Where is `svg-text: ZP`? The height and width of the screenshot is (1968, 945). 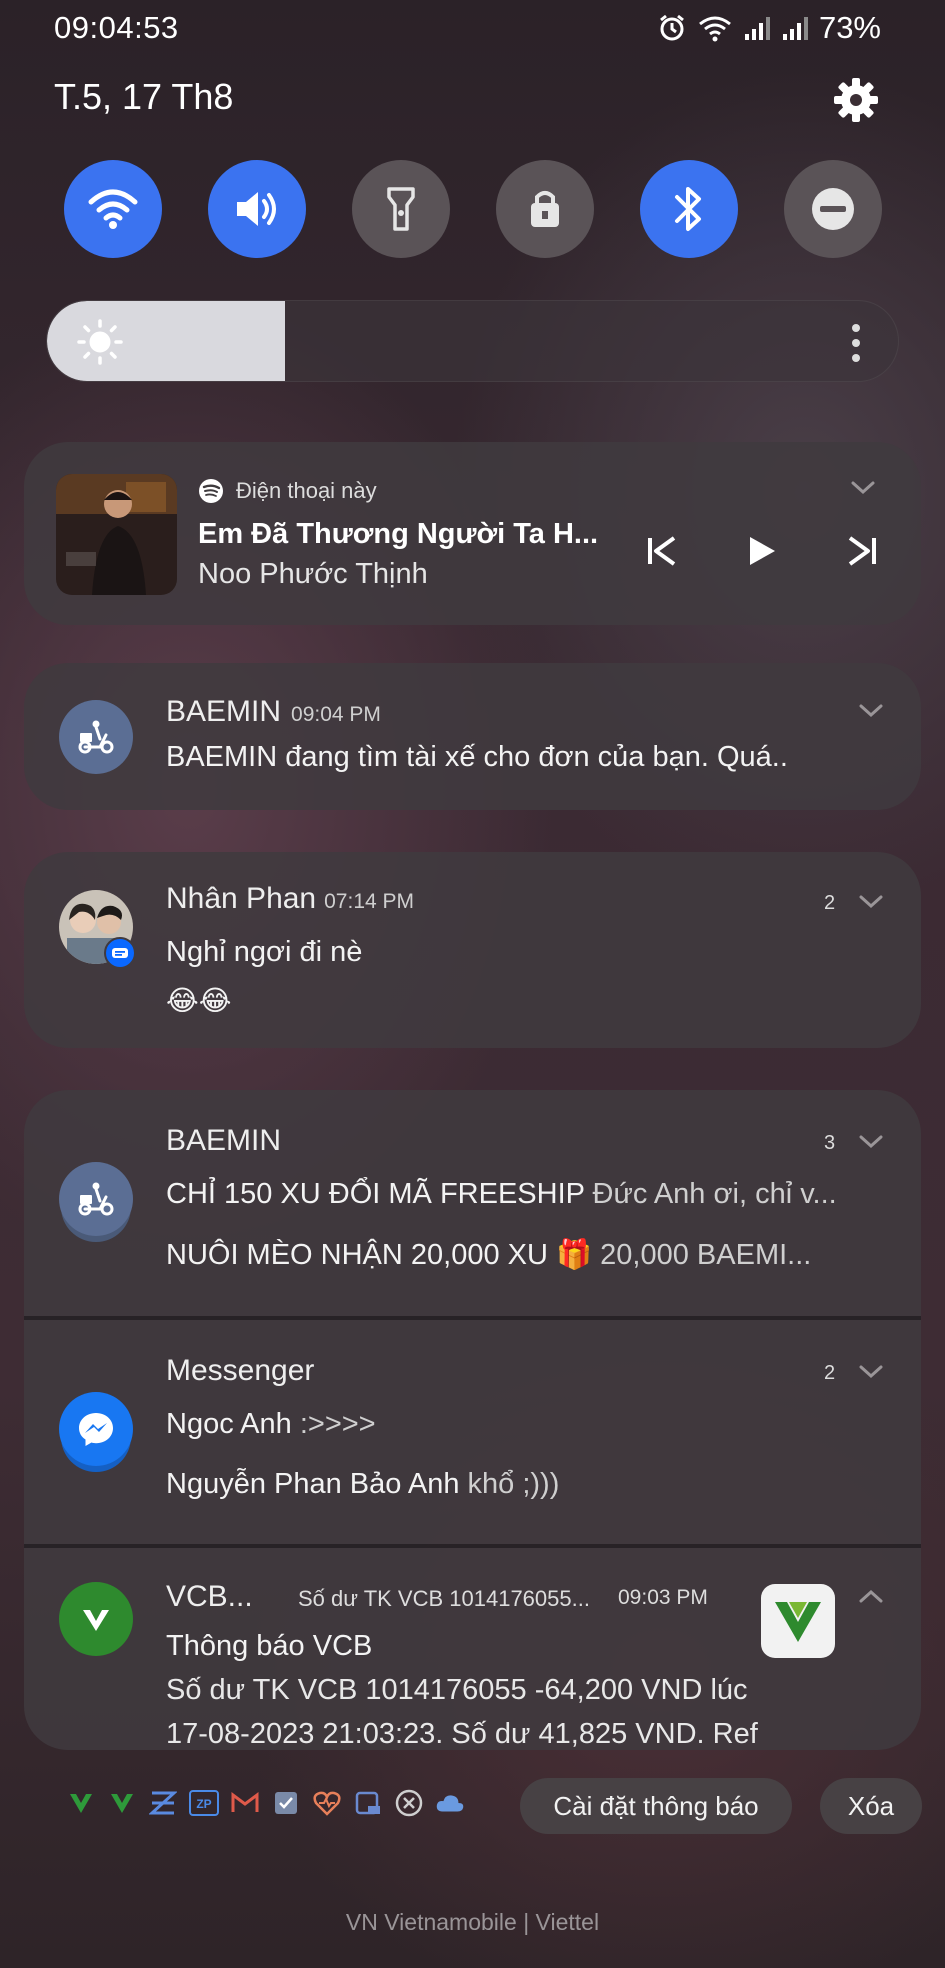
svg-text: ZP is located at coordinates (203, 1804).